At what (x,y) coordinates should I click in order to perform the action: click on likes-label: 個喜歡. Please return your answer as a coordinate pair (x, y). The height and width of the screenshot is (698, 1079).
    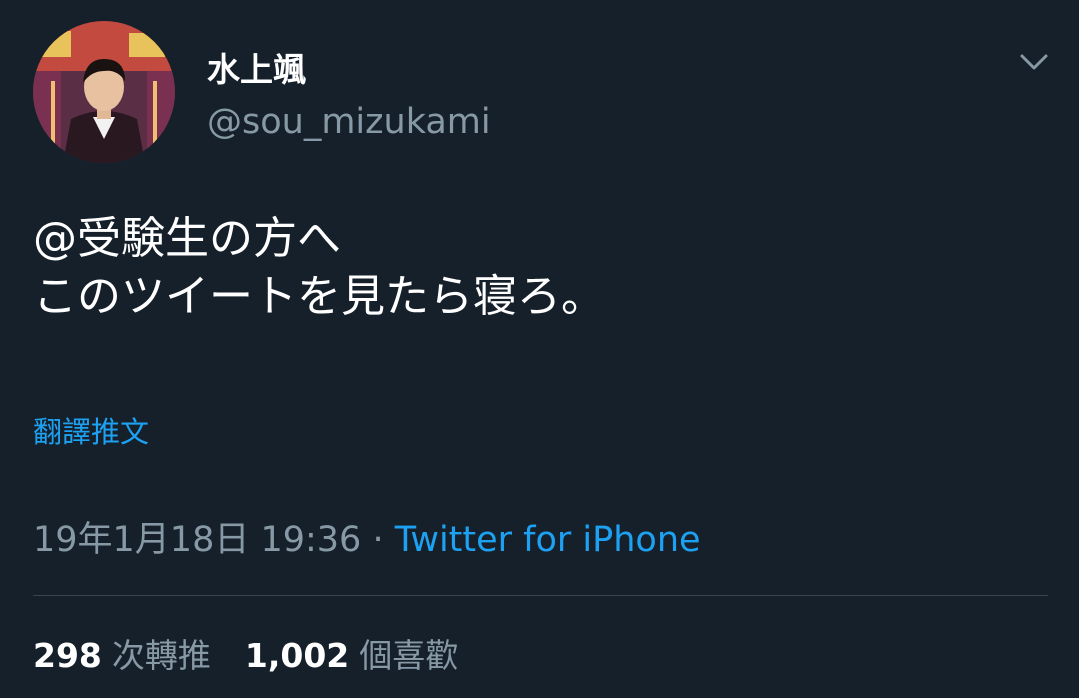
    Looking at the image, I should click on (409, 655).